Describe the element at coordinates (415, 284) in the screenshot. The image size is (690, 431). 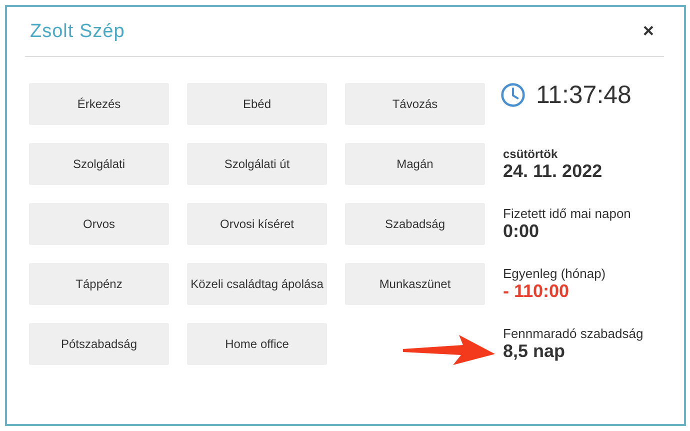
I see `action-button: Munkaszünet` at that location.